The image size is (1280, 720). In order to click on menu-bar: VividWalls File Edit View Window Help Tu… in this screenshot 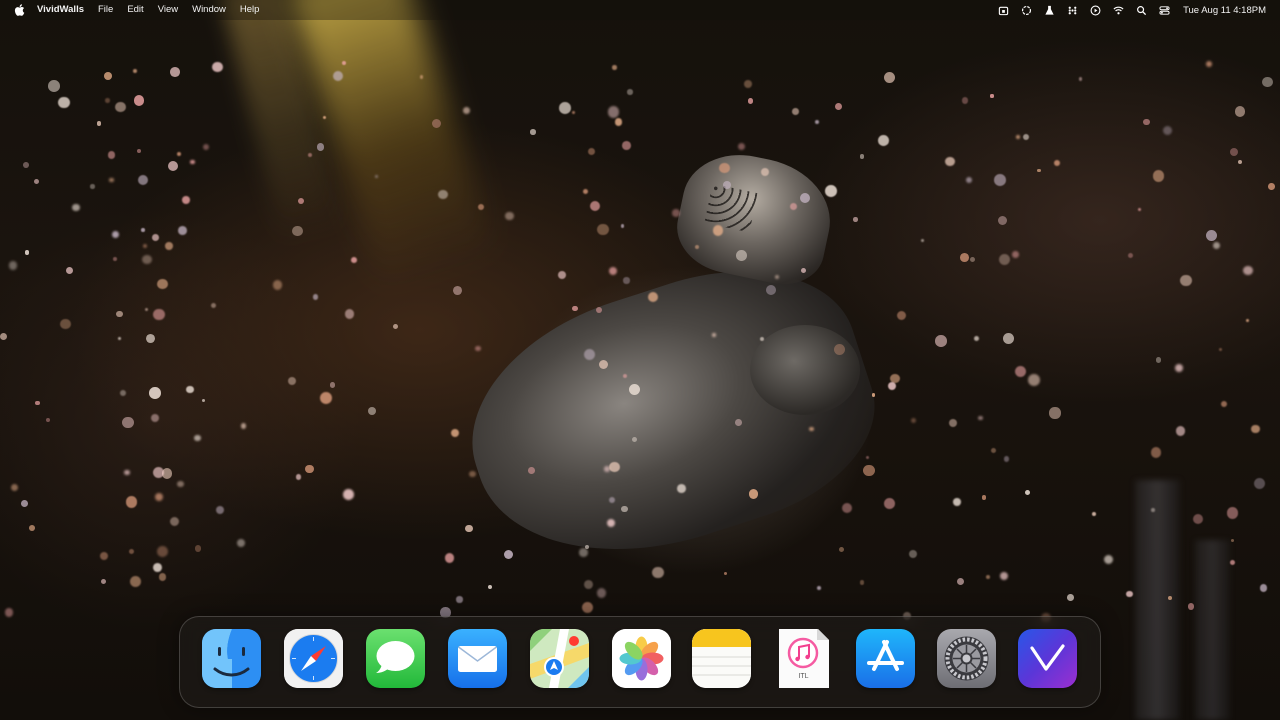, I will do `click(640, 10)`.